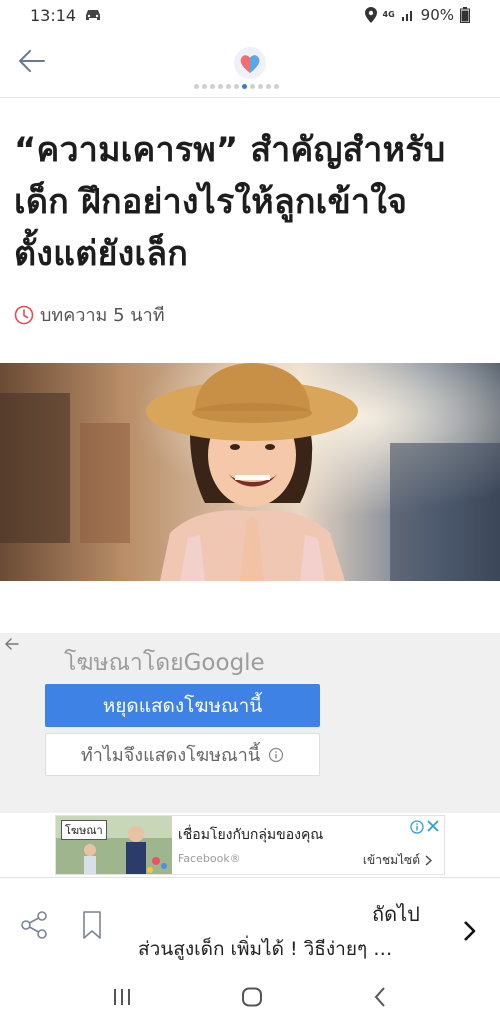 Image resolution: width=500 pixels, height=1028 pixels. Describe the element at coordinates (391, 860) in the screenshot. I see `visit-site-label: เข้าชมไซต์` at that location.